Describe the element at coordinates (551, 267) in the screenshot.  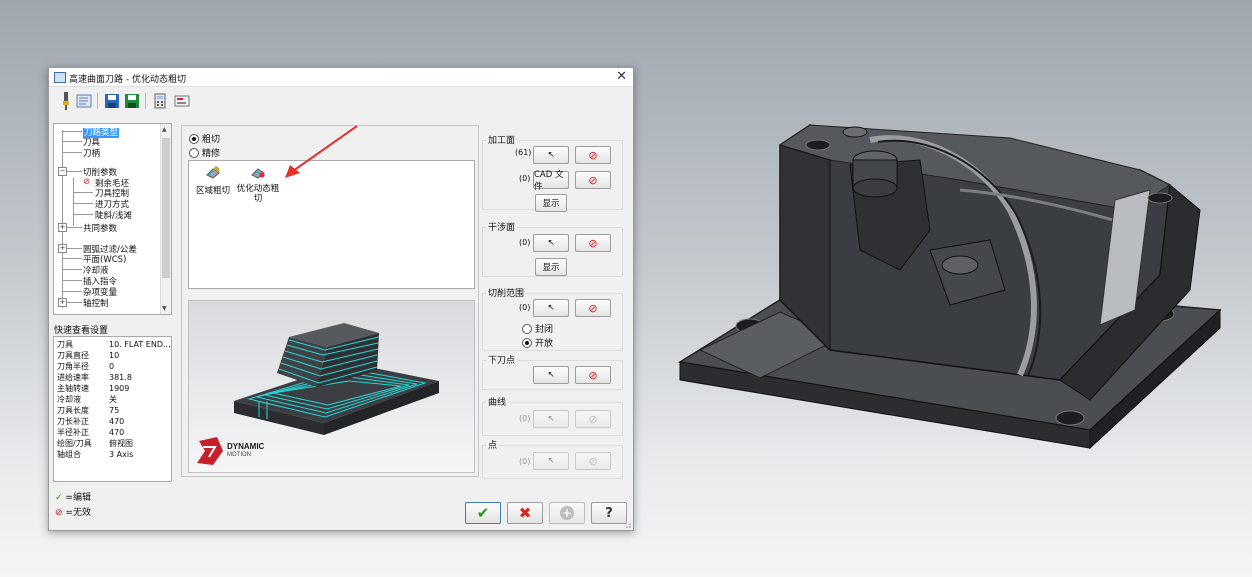
I see `show-check-surface-button: 显示` at that location.